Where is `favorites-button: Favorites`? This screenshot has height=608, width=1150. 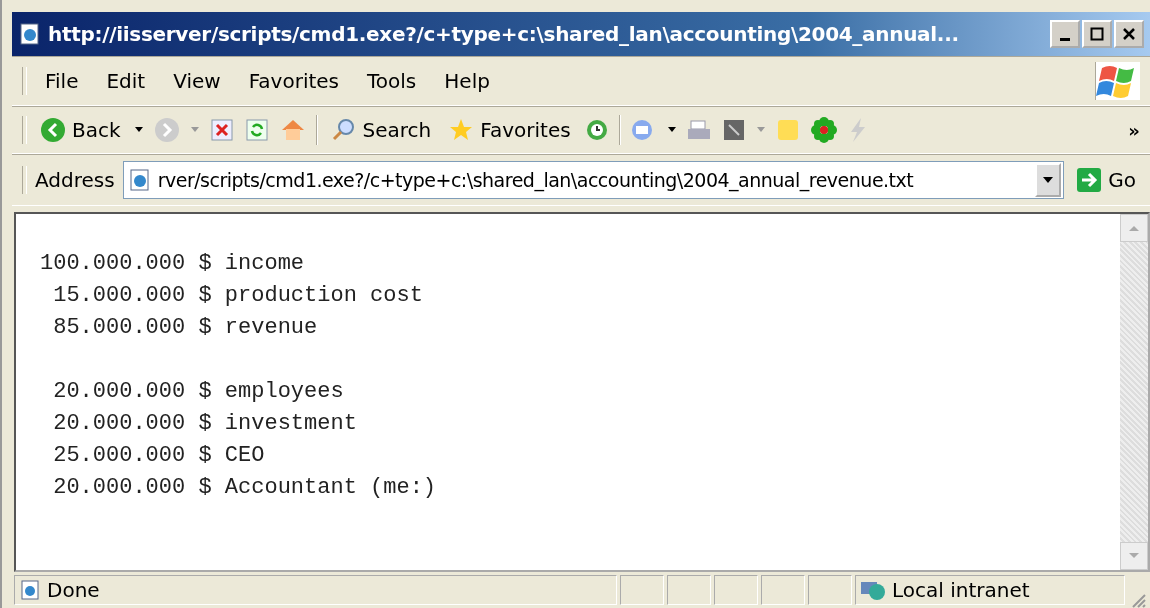
favorites-button: Favorites is located at coordinates (509, 130).